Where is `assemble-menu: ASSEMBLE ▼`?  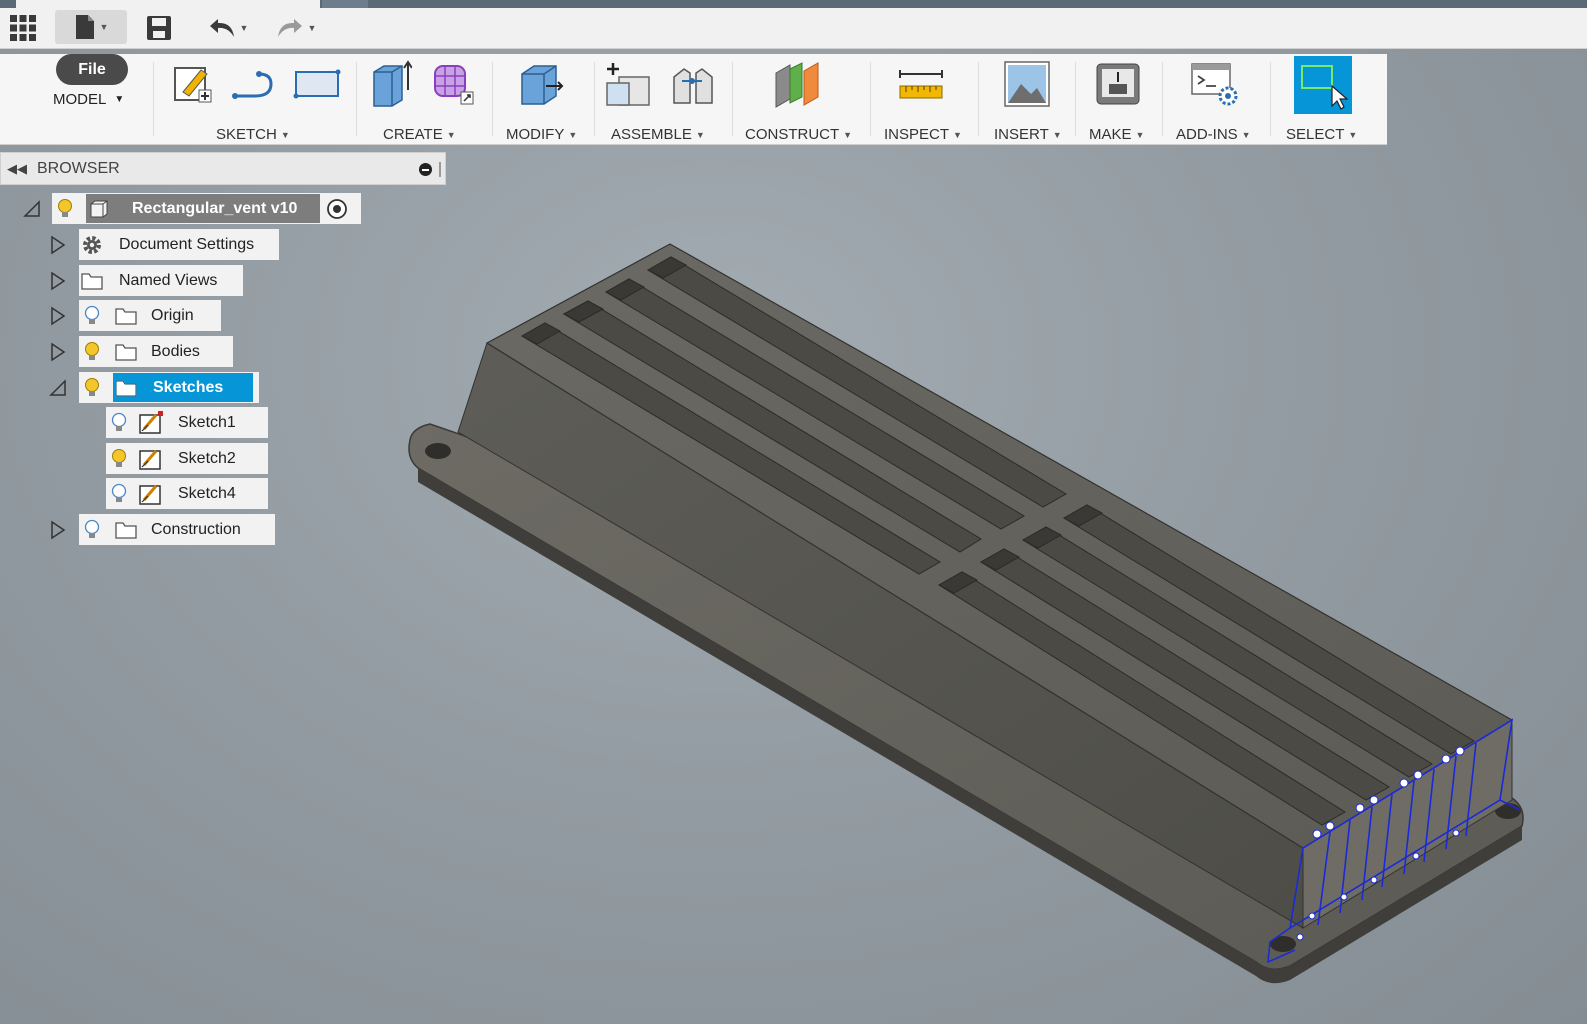
assemble-menu: ASSEMBLE ▼ is located at coordinates (658, 134).